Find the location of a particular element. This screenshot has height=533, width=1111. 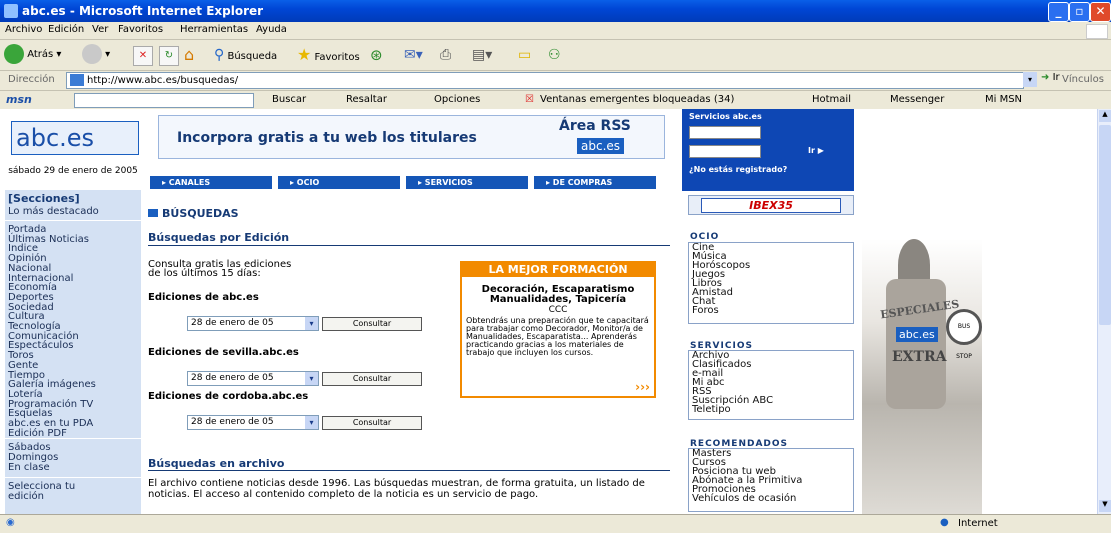

popup-blocker-button: Ventanas emergentes bloqueadas (34) is located at coordinates (637, 99).